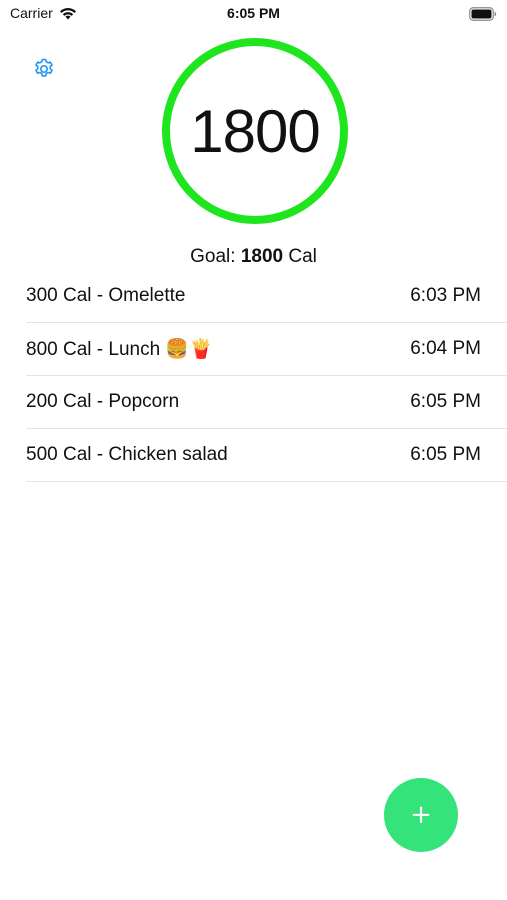 Image resolution: width=507 pixels, height=900 pixels. I want to click on gear-icon, so click(44, 69).